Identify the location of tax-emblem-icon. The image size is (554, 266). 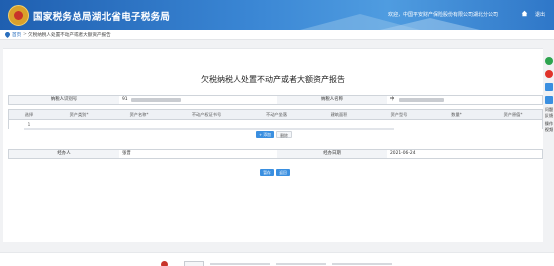
(18, 15).